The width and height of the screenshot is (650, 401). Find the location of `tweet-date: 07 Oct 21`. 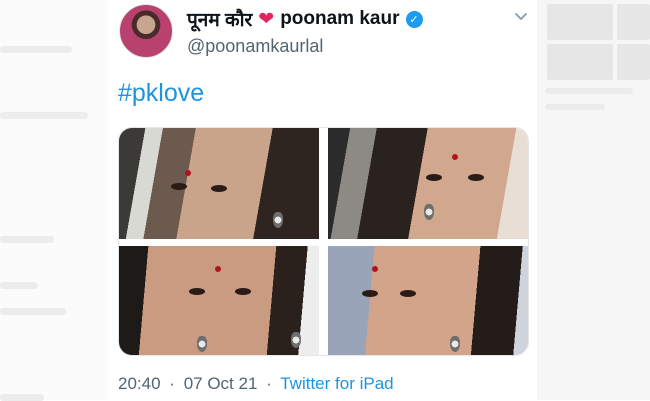

tweet-date: 07 Oct 21 is located at coordinates (221, 383).